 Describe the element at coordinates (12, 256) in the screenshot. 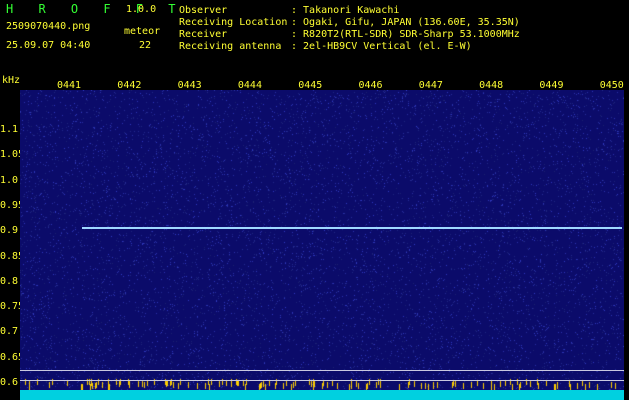

I see `frequency-tick-label: 0.85` at that location.